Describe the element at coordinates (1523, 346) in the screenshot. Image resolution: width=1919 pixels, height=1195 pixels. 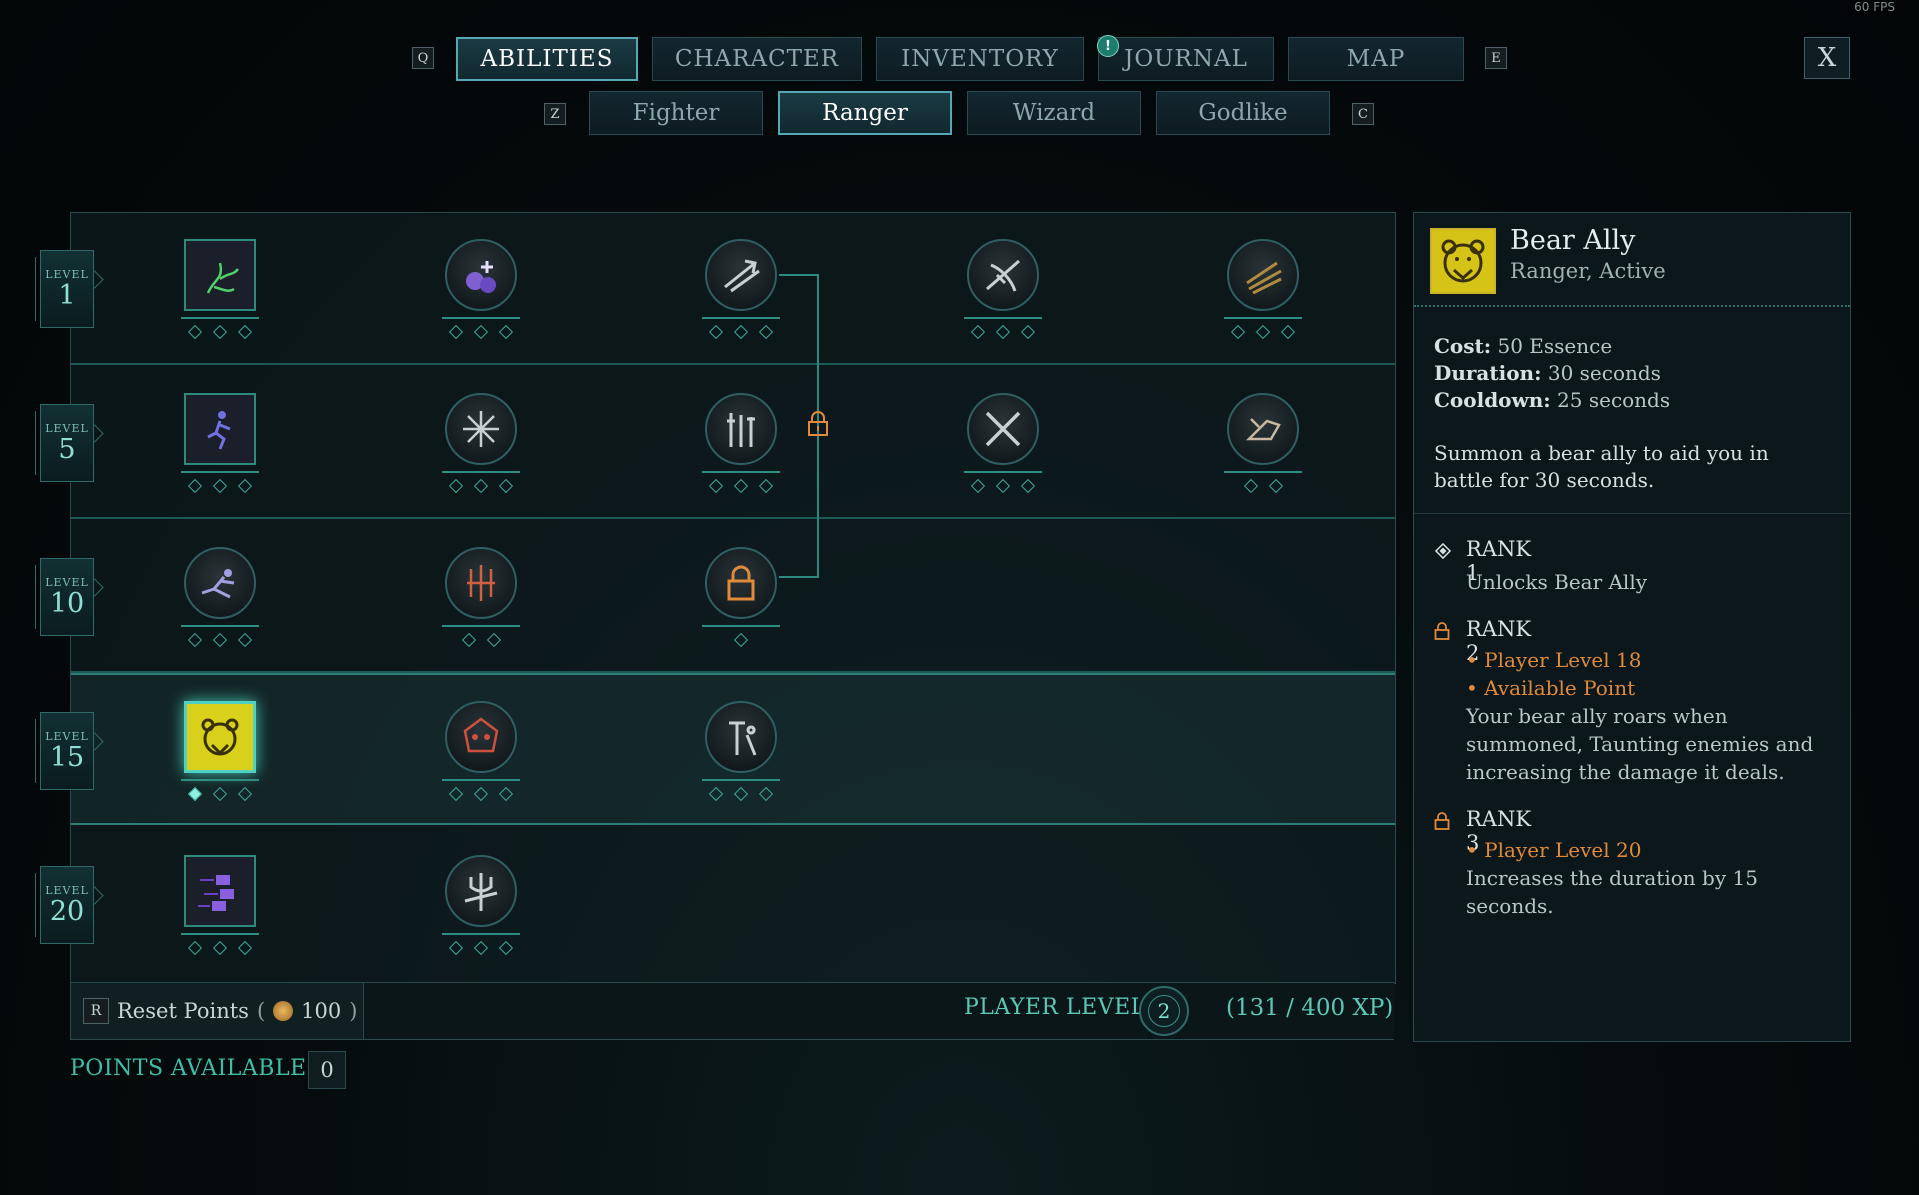
I see `cost-stat: Cost: 50 Essence` at that location.